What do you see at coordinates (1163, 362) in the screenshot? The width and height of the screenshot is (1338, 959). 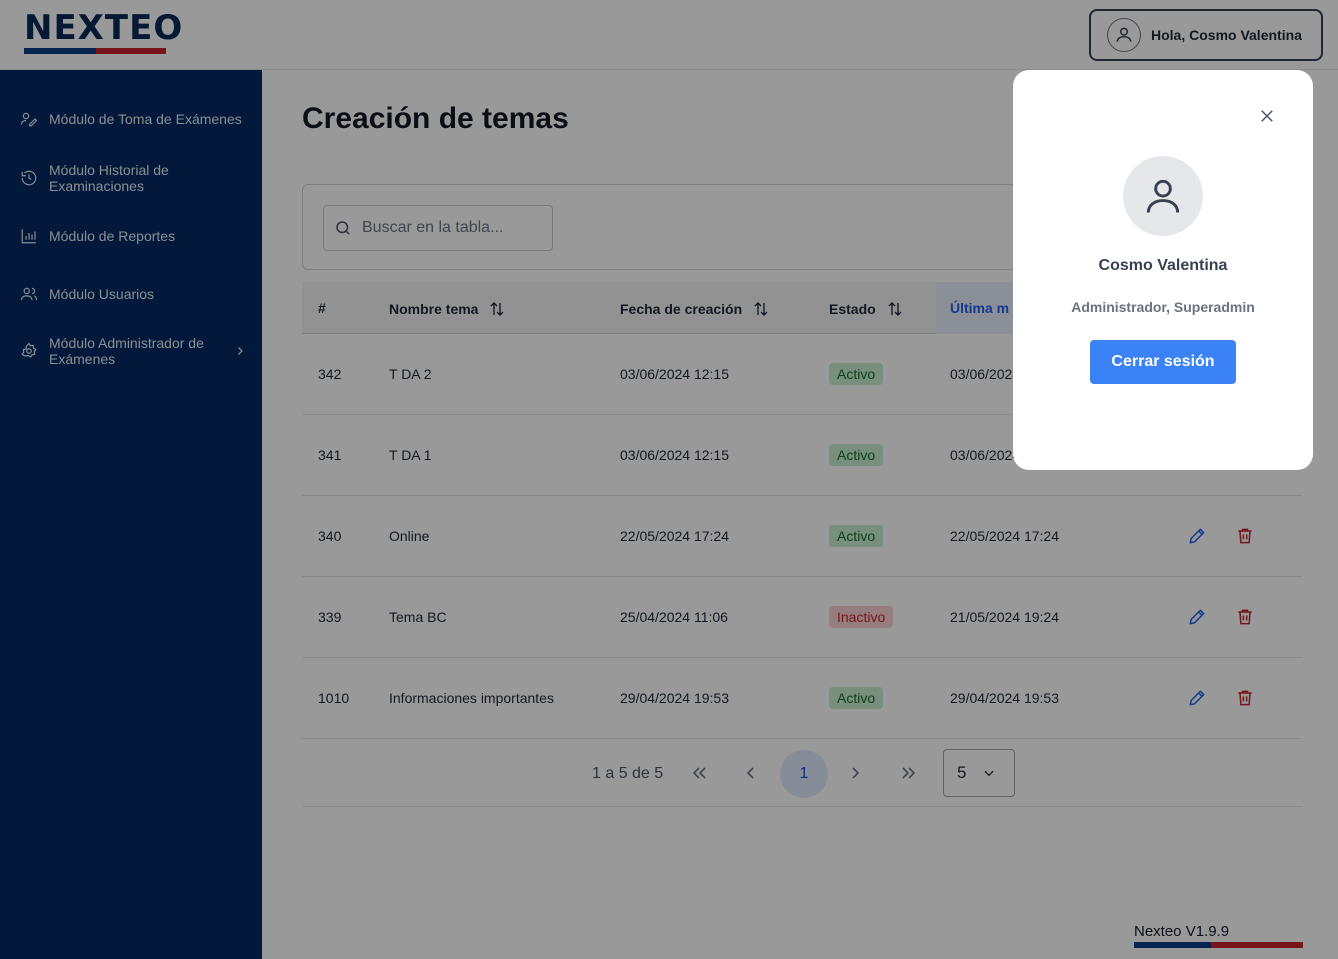 I see `logout-button: Cerrar sesión` at bounding box center [1163, 362].